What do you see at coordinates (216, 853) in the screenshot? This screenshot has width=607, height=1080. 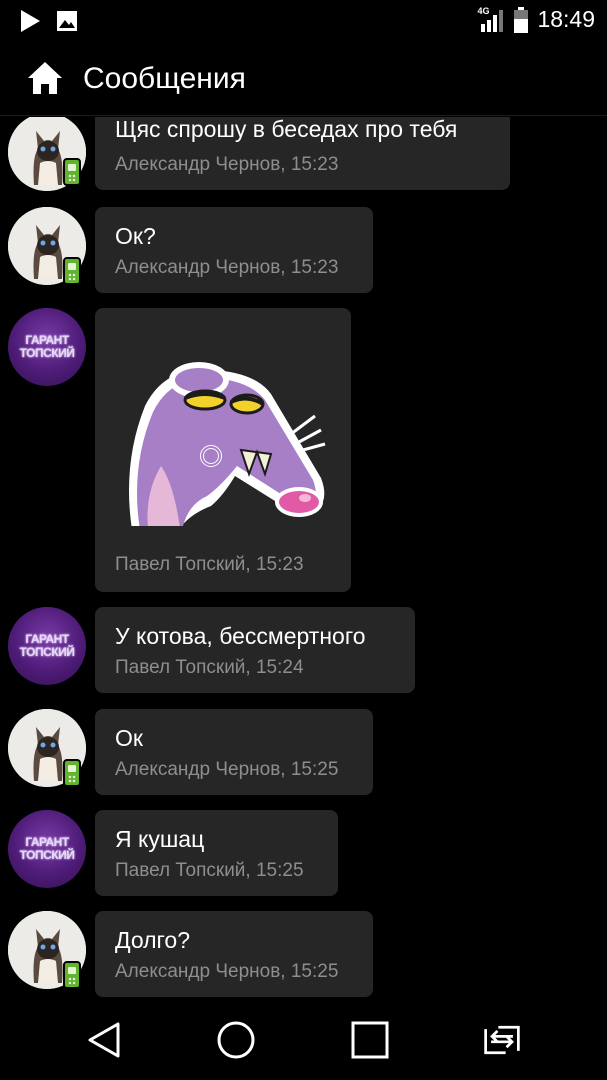 I see `message-bubble: Я кушац Павел Топский, 15:25` at bounding box center [216, 853].